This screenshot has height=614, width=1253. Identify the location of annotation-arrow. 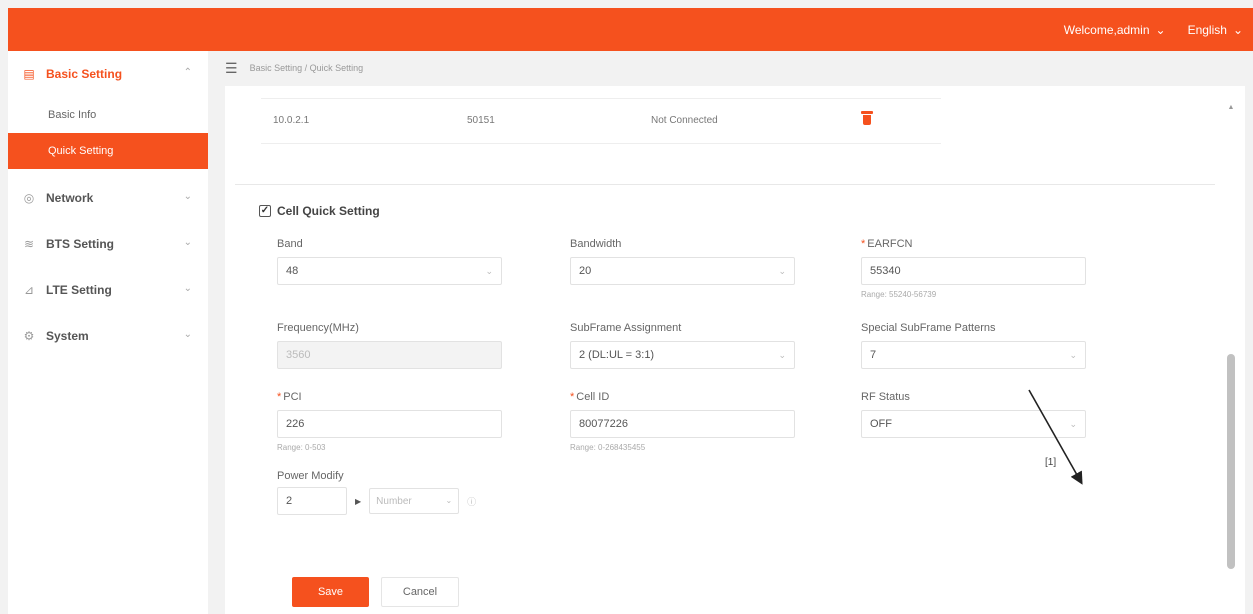
(1055, 437).